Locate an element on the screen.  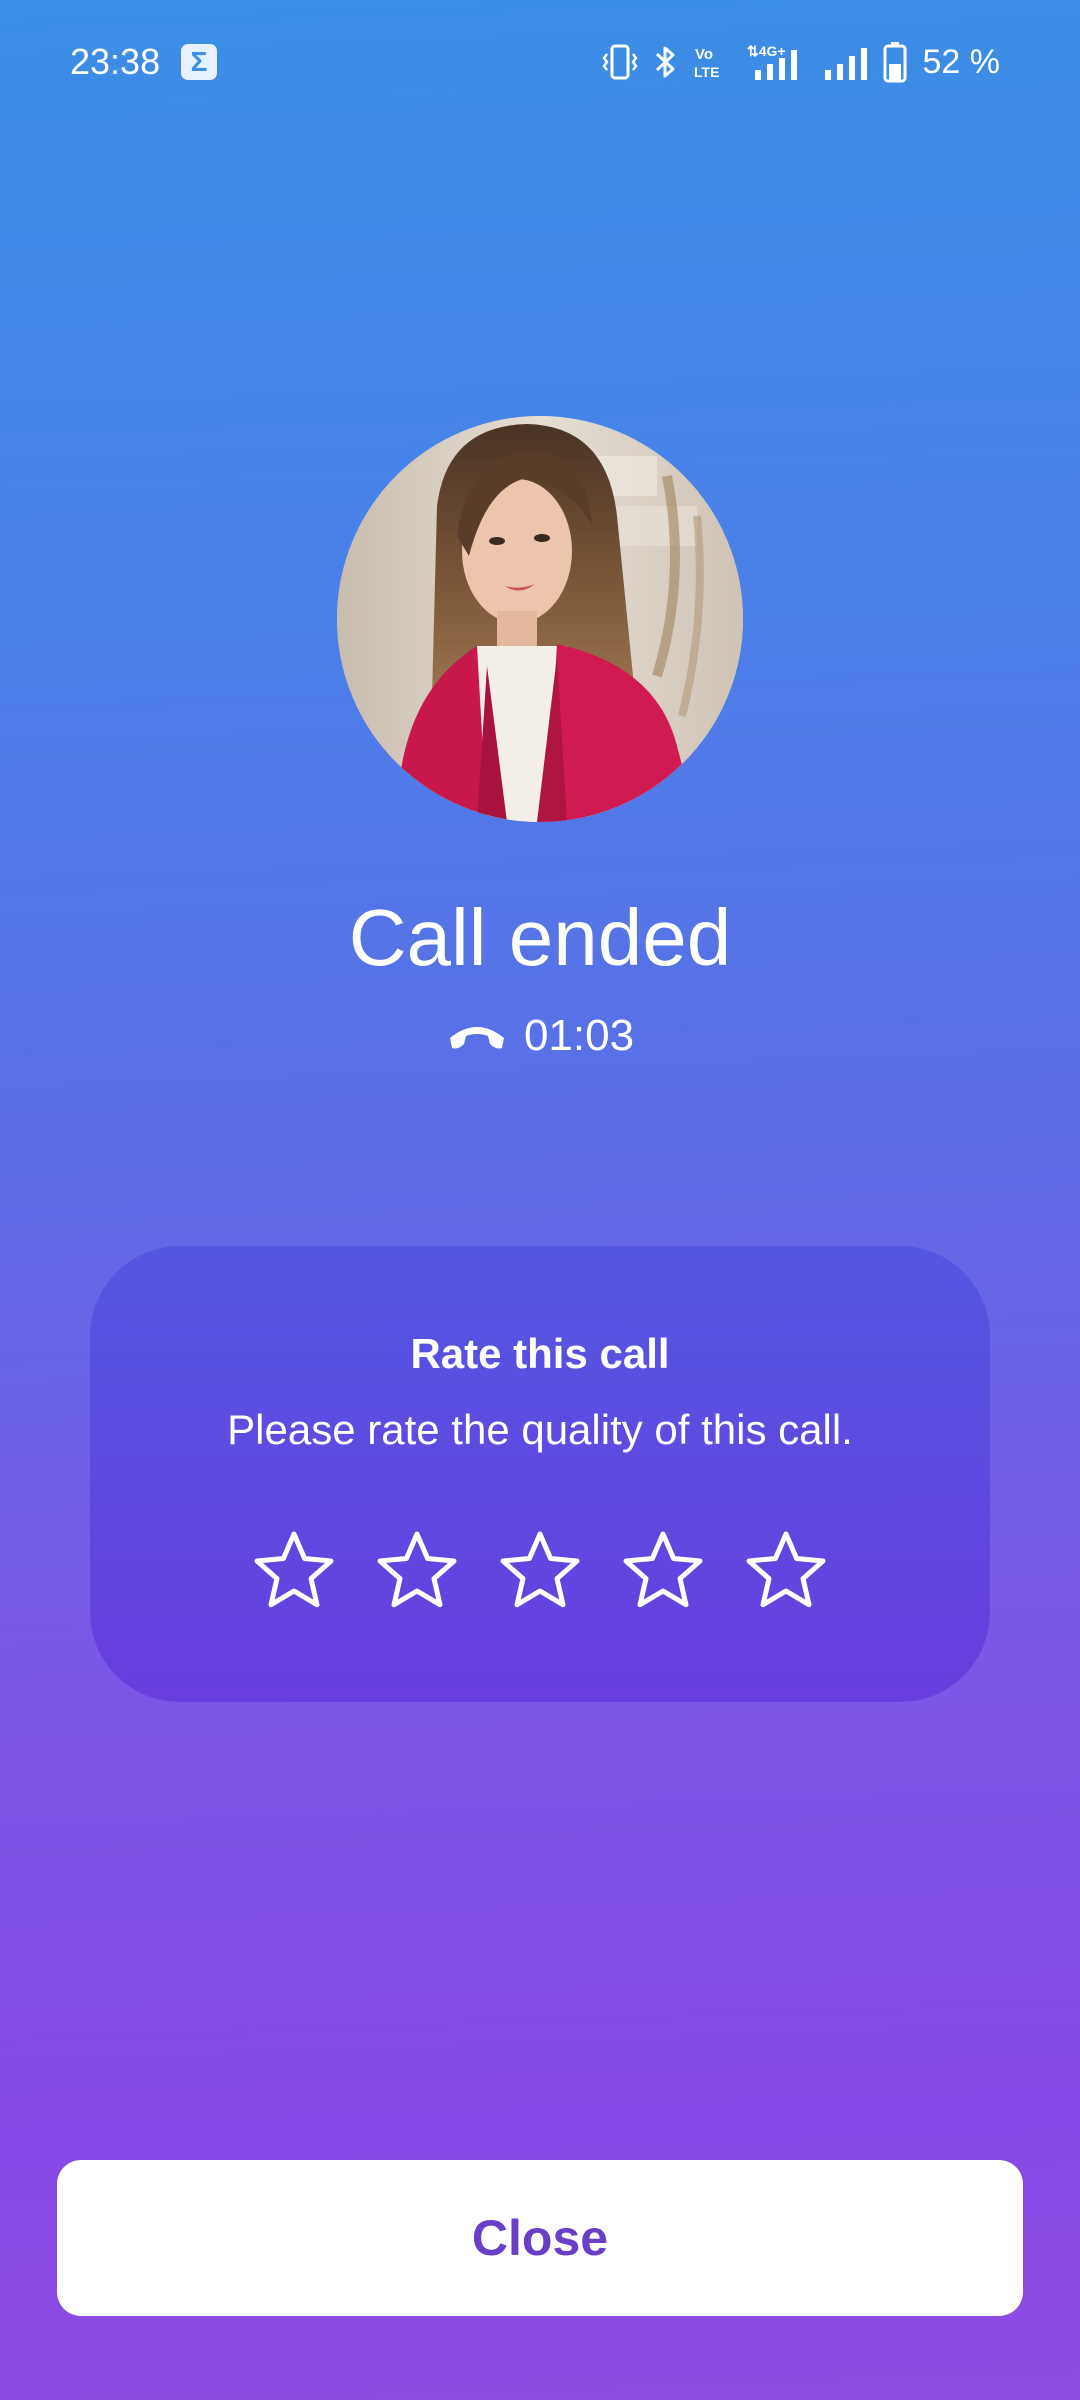
star-rating is located at coordinates (540, 1572).